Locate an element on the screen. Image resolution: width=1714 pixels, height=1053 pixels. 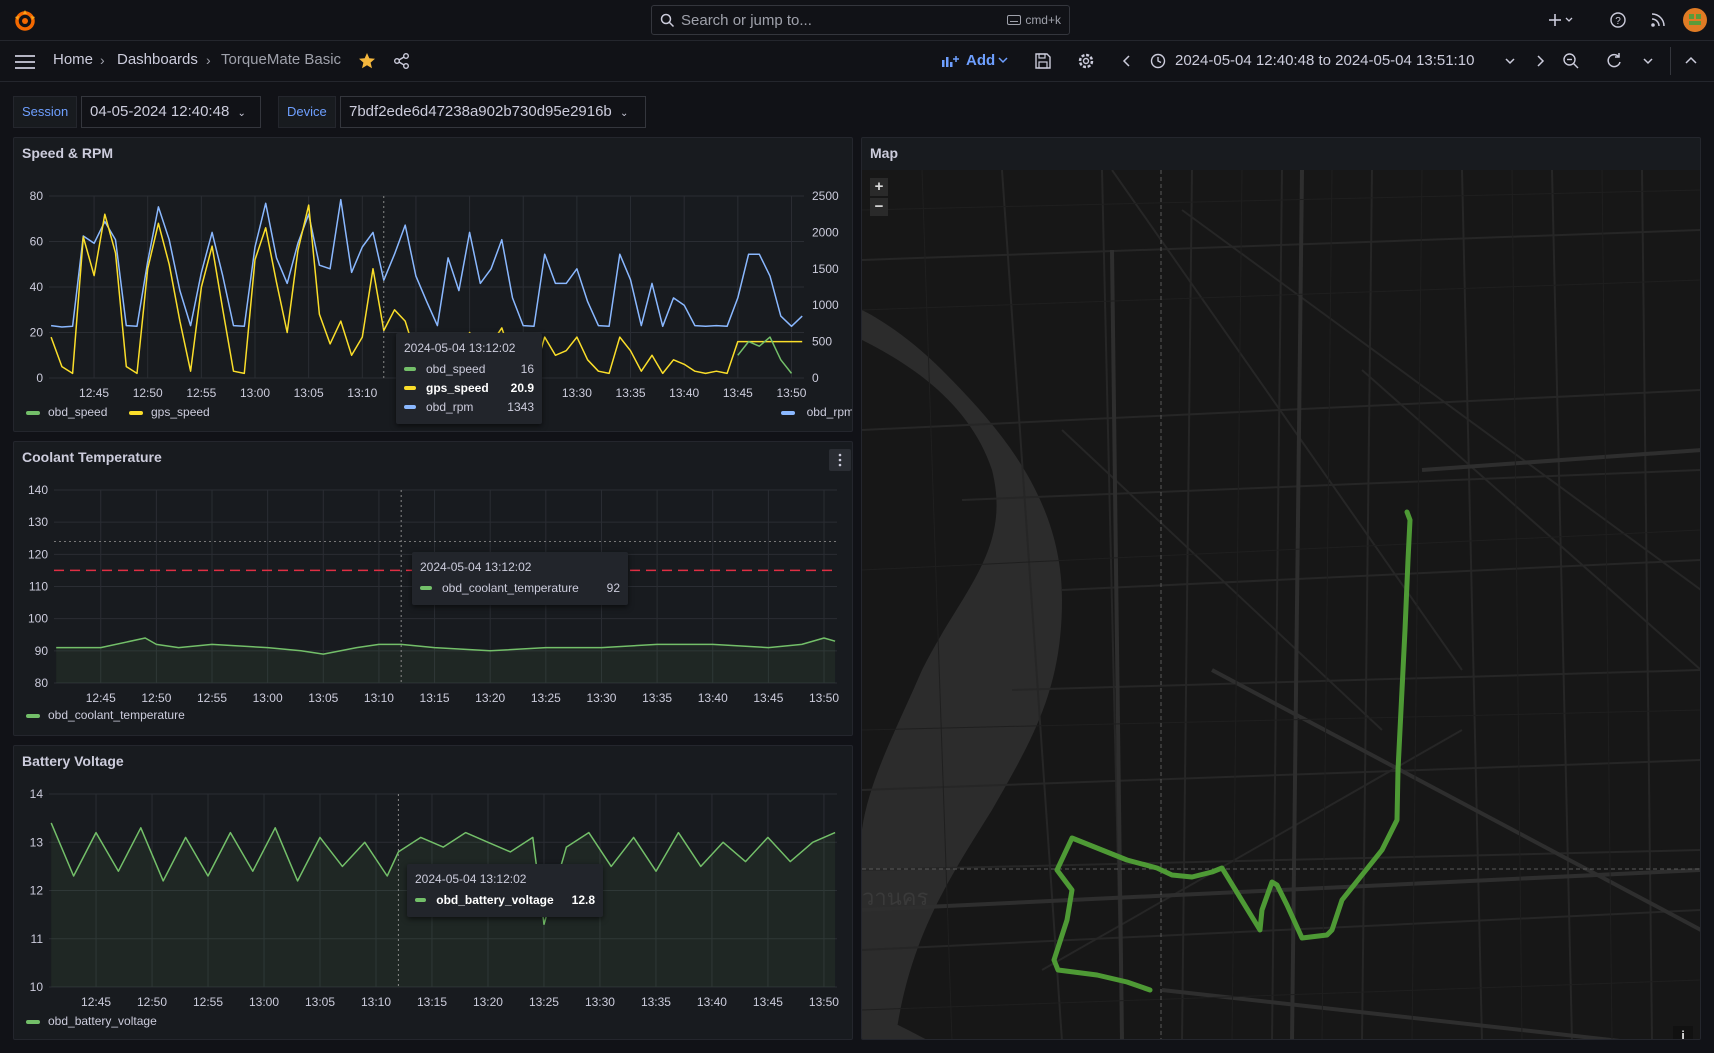
y-tick-label: 90 is located at coordinates (42, 651).